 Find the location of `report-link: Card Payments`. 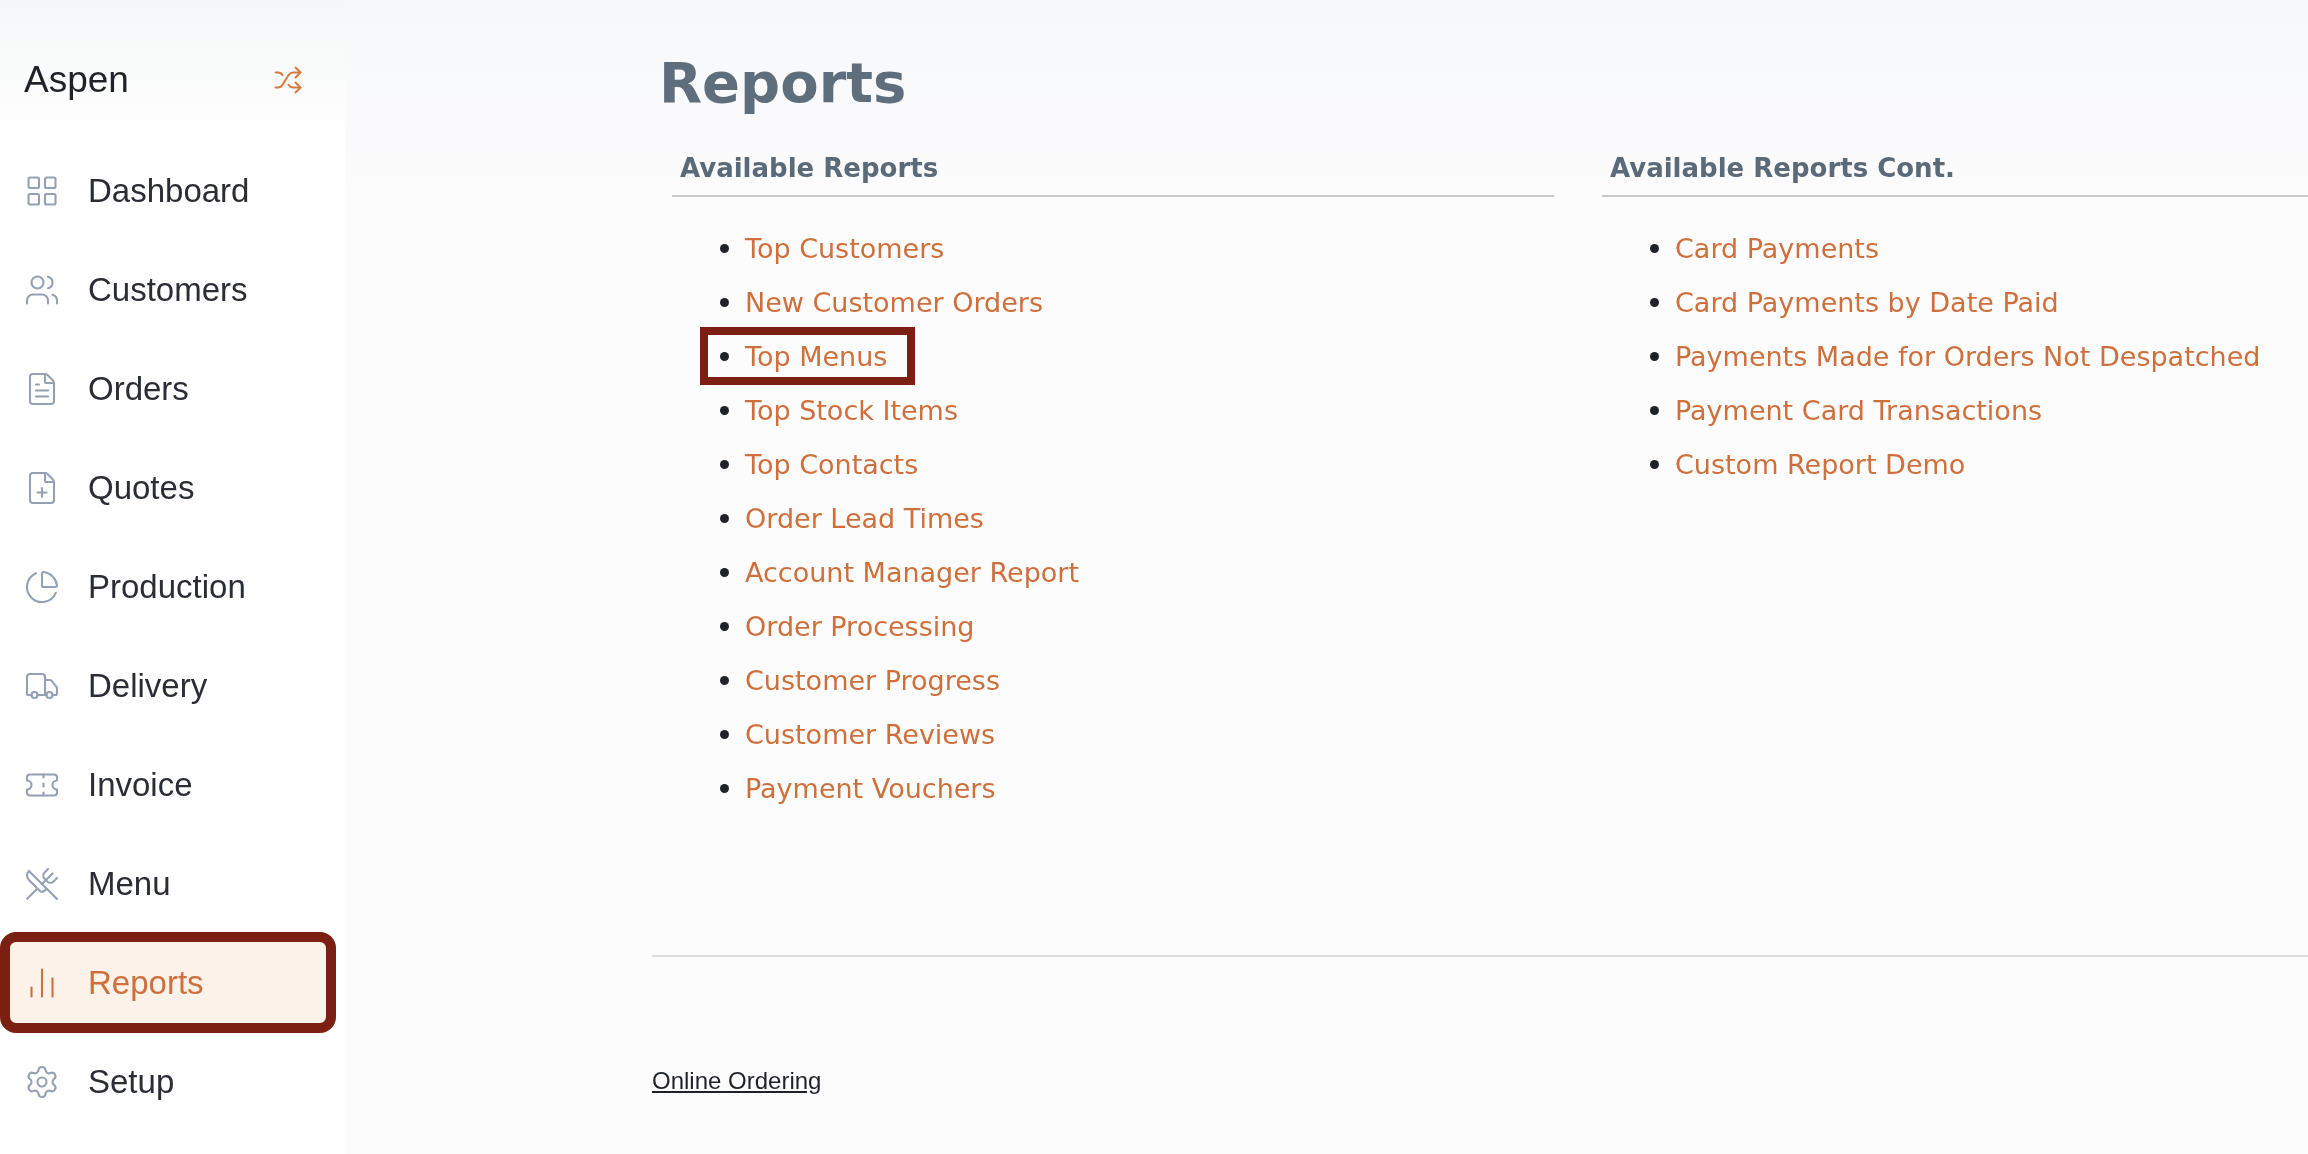

report-link: Card Payments is located at coordinates (1777, 248).